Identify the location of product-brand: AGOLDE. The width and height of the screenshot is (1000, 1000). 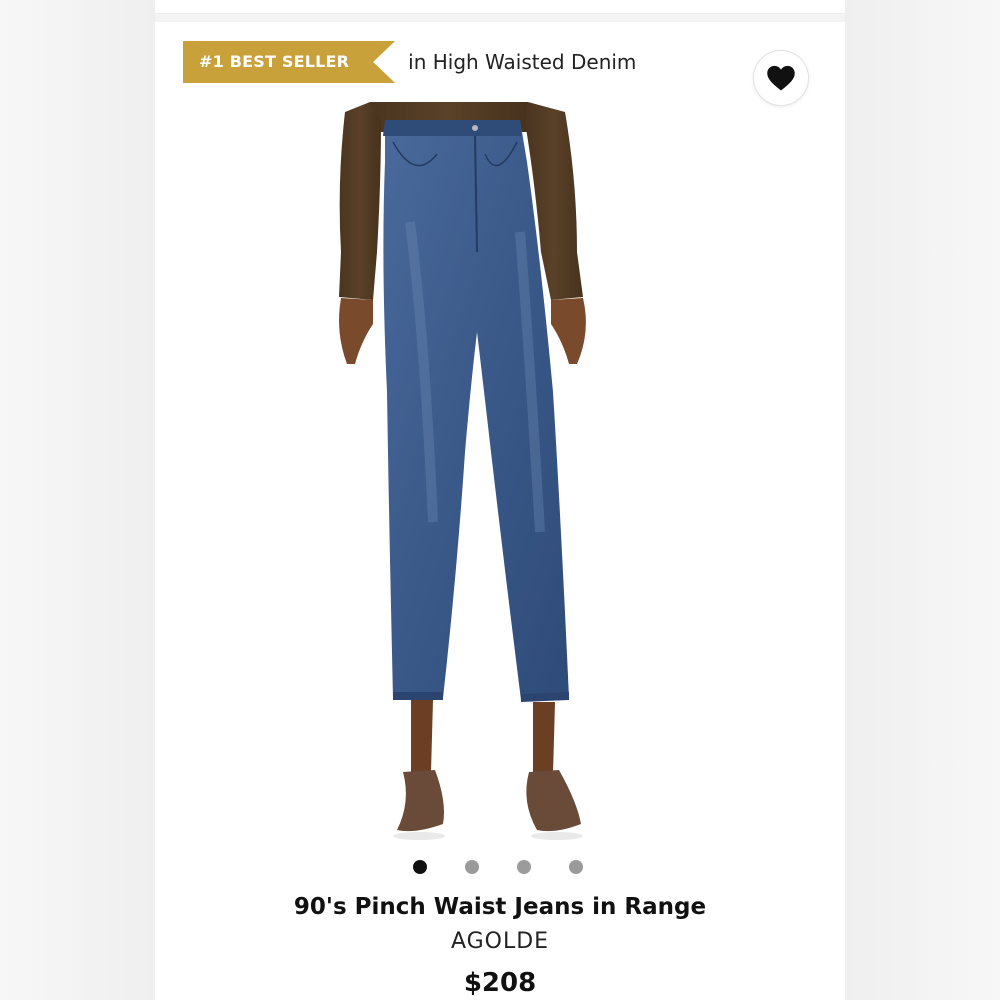
(500, 941).